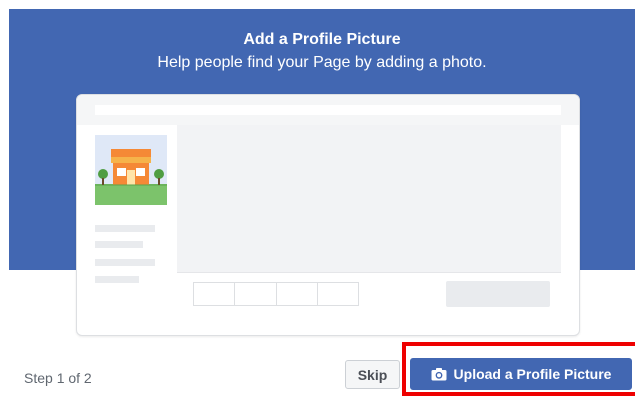 The width and height of the screenshot is (635, 396). I want to click on camera-icon, so click(439, 374).